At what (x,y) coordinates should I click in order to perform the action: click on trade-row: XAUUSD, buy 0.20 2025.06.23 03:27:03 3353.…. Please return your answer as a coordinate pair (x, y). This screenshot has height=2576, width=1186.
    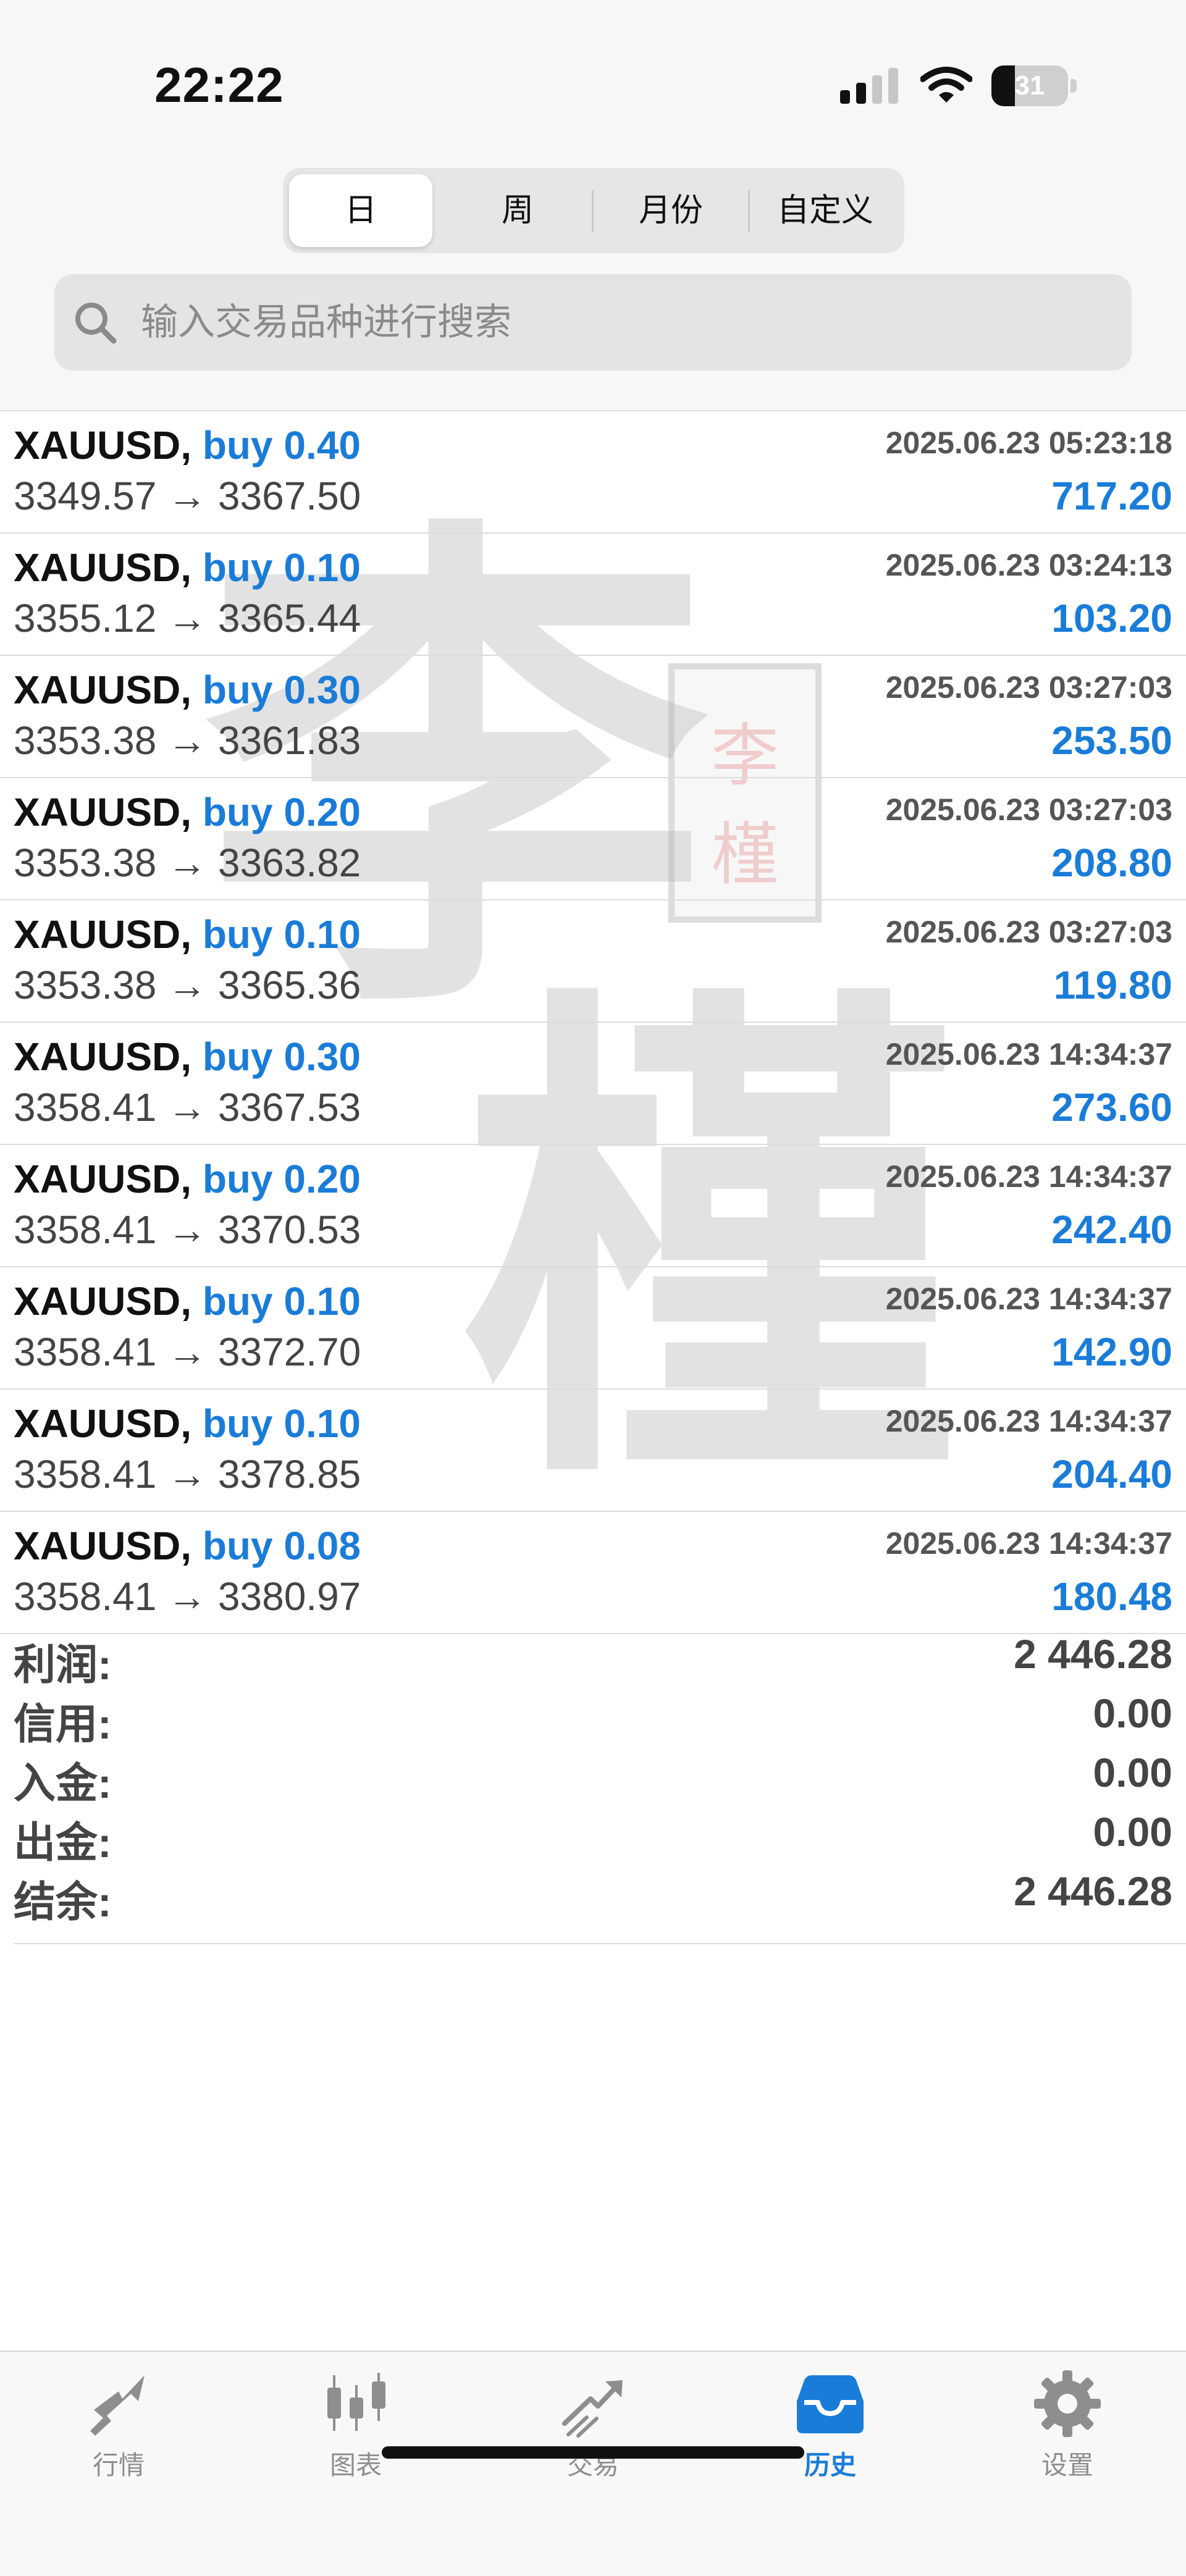
    Looking at the image, I should click on (593, 839).